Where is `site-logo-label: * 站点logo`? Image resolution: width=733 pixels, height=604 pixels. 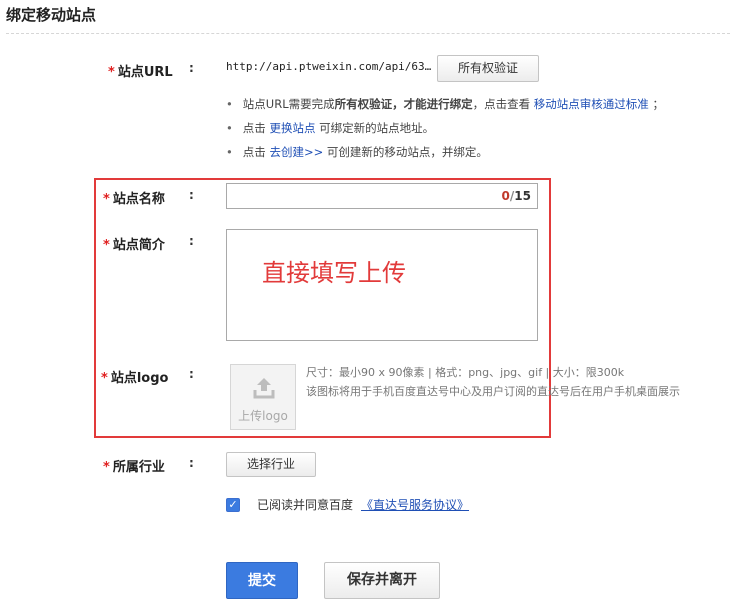 site-logo-label: * 站点logo is located at coordinates (135, 378).